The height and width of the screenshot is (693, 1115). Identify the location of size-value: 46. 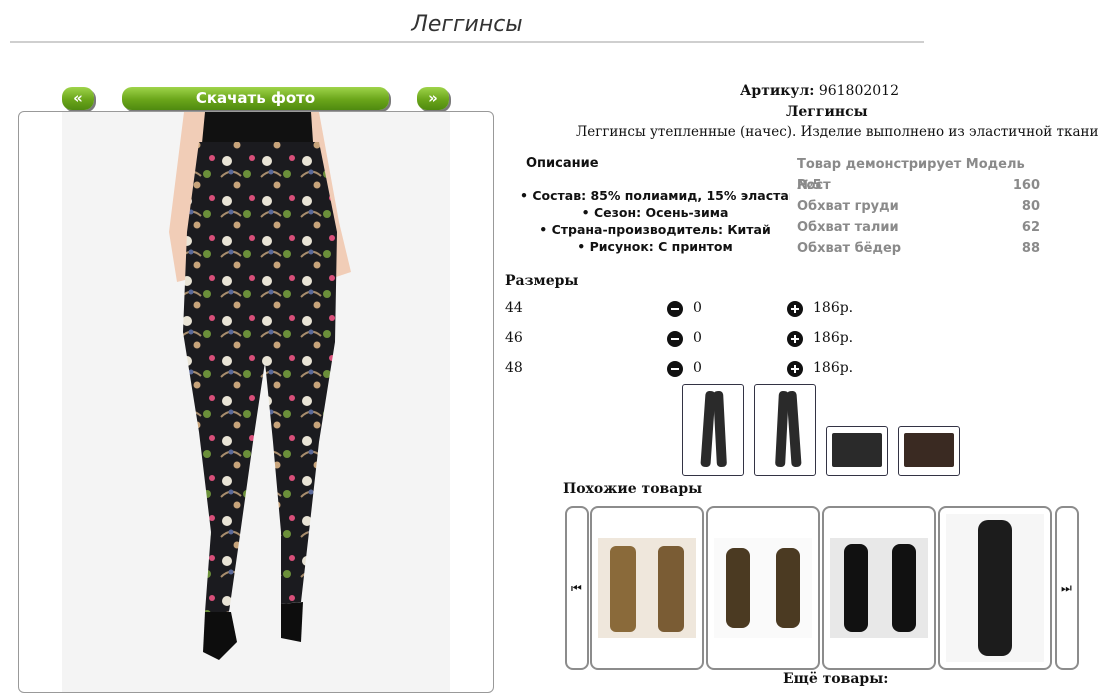
(514, 338).